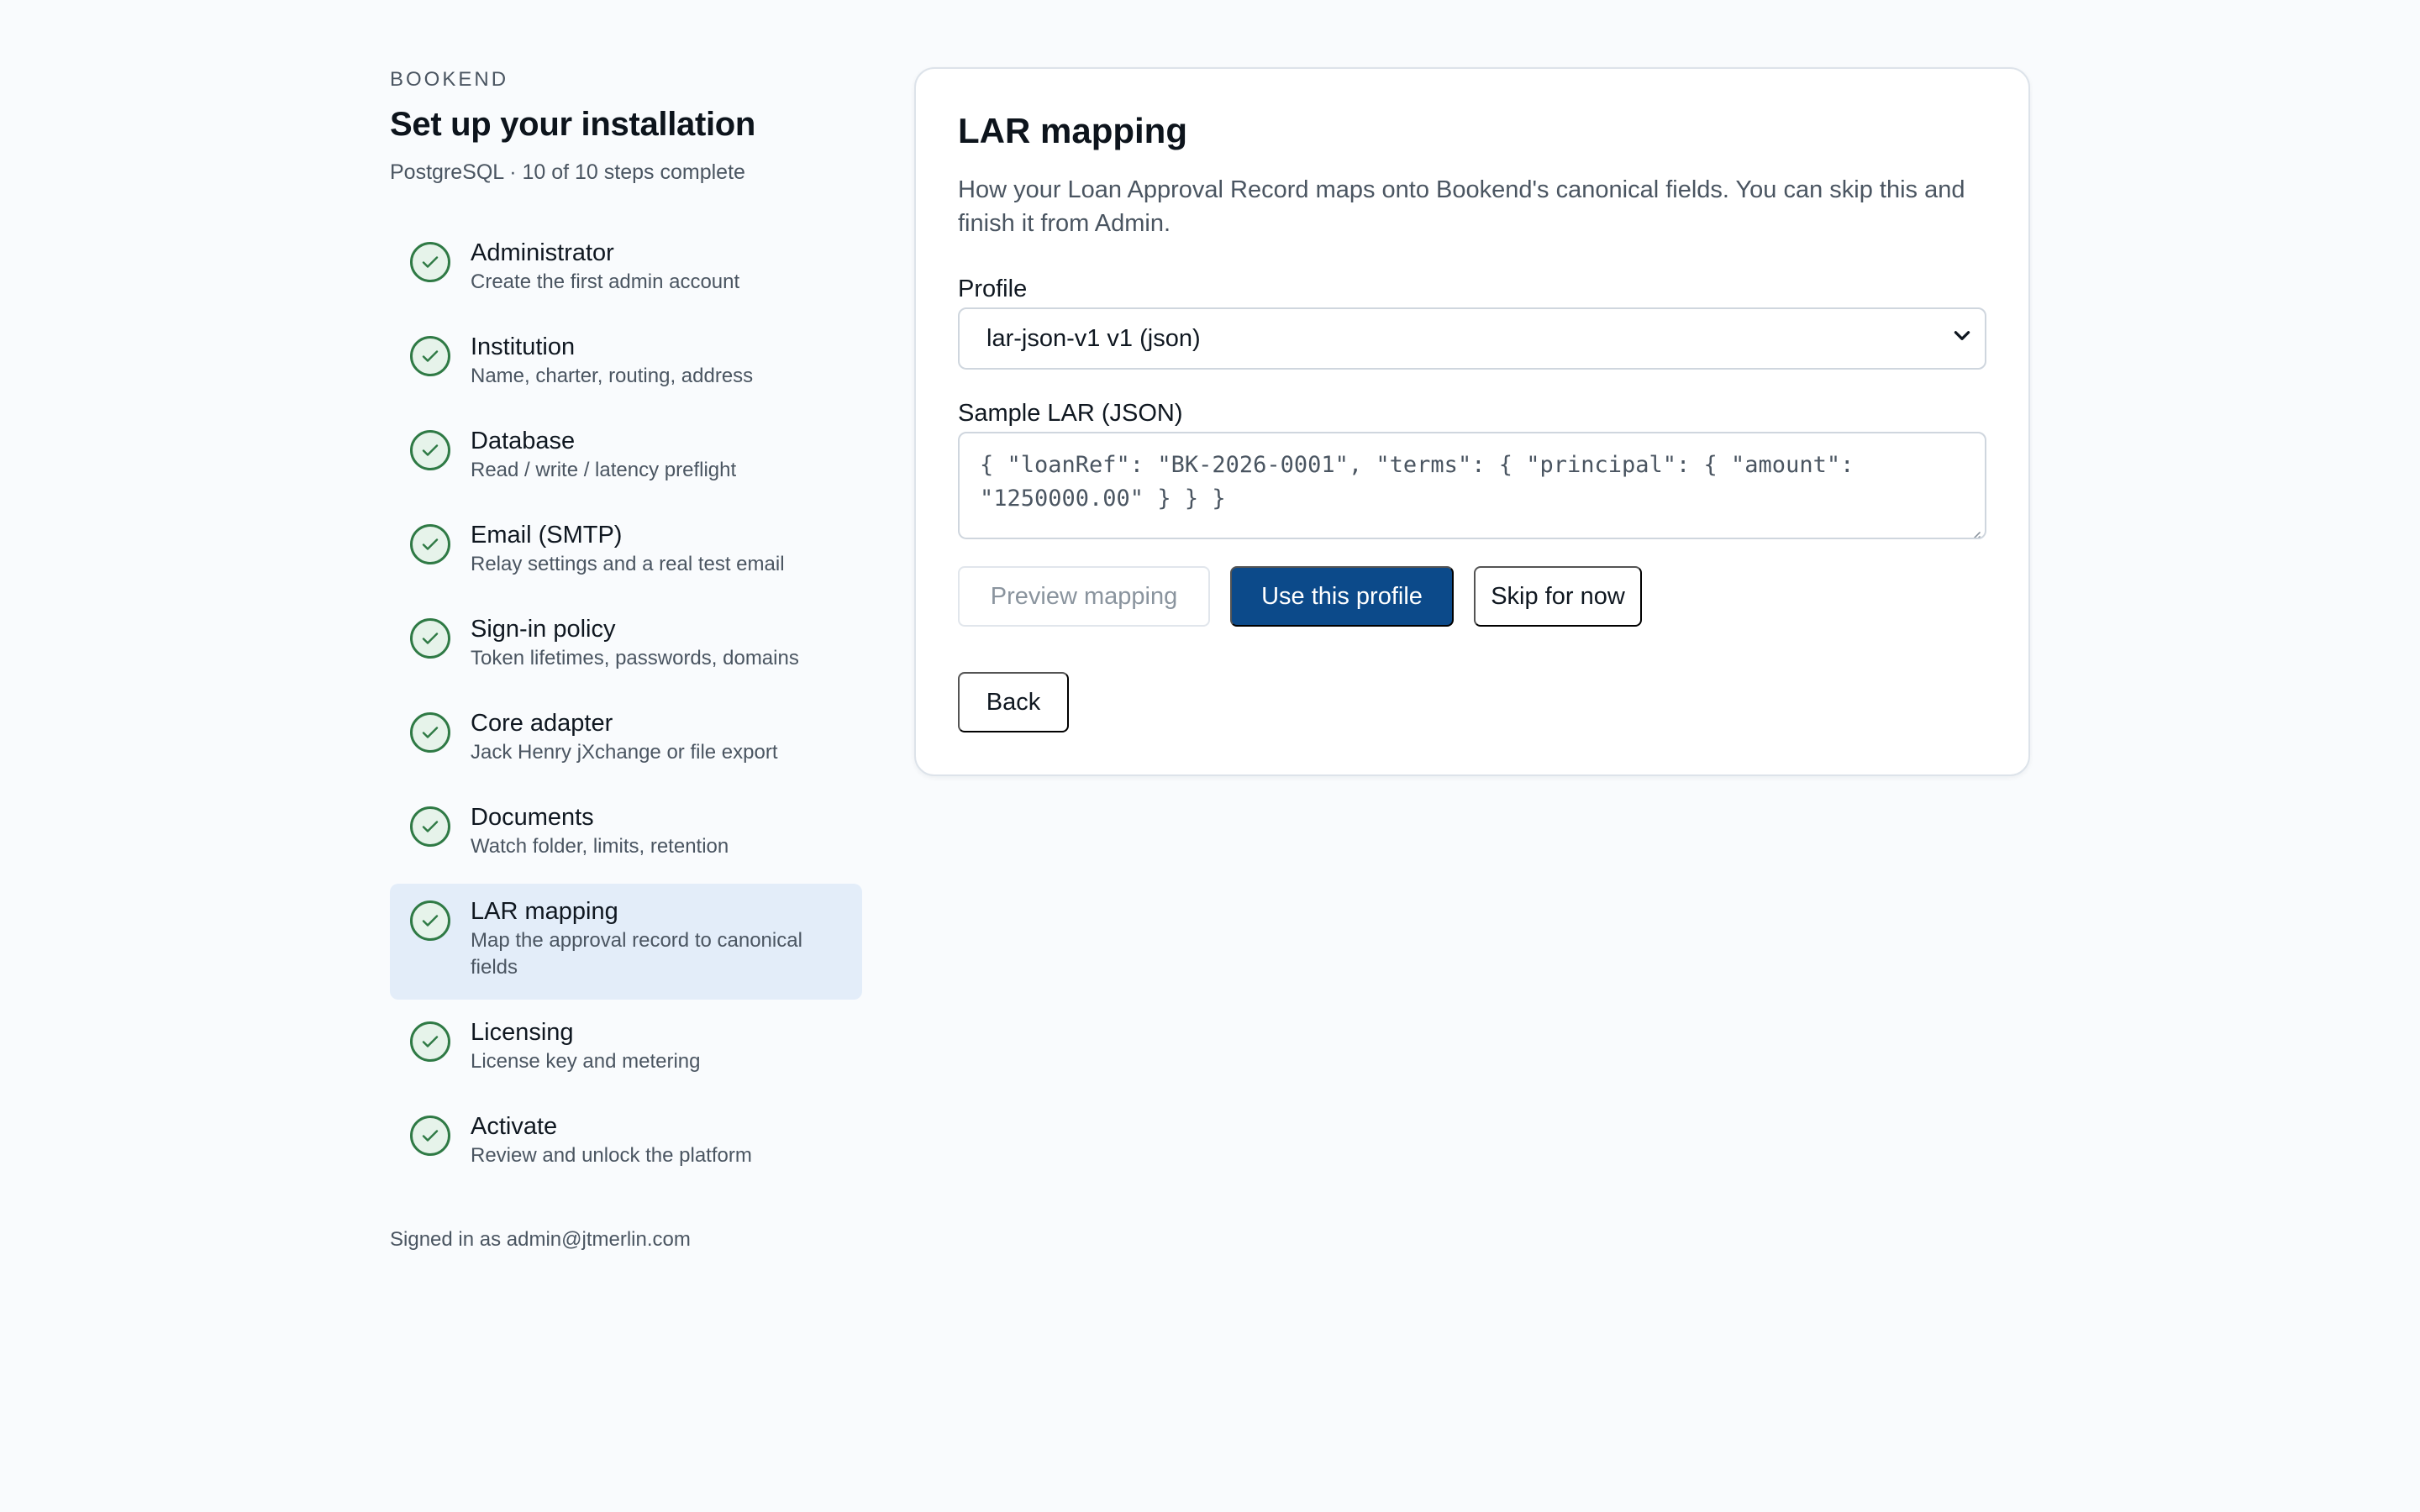 This screenshot has height=1512, width=2420. What do you see at coordinates (1073, 130) in the screenshot?
I see `card-title: LAR mapping` at bounding box center [1073, 130].